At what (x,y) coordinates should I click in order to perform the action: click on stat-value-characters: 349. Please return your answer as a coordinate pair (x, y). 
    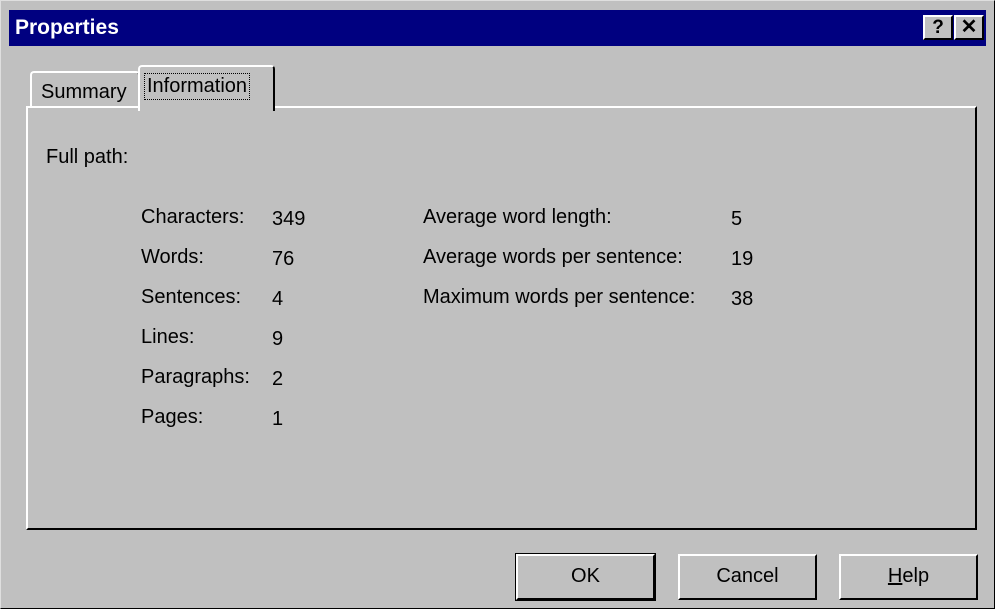
    Looking at the image, I should click on (289, 219).